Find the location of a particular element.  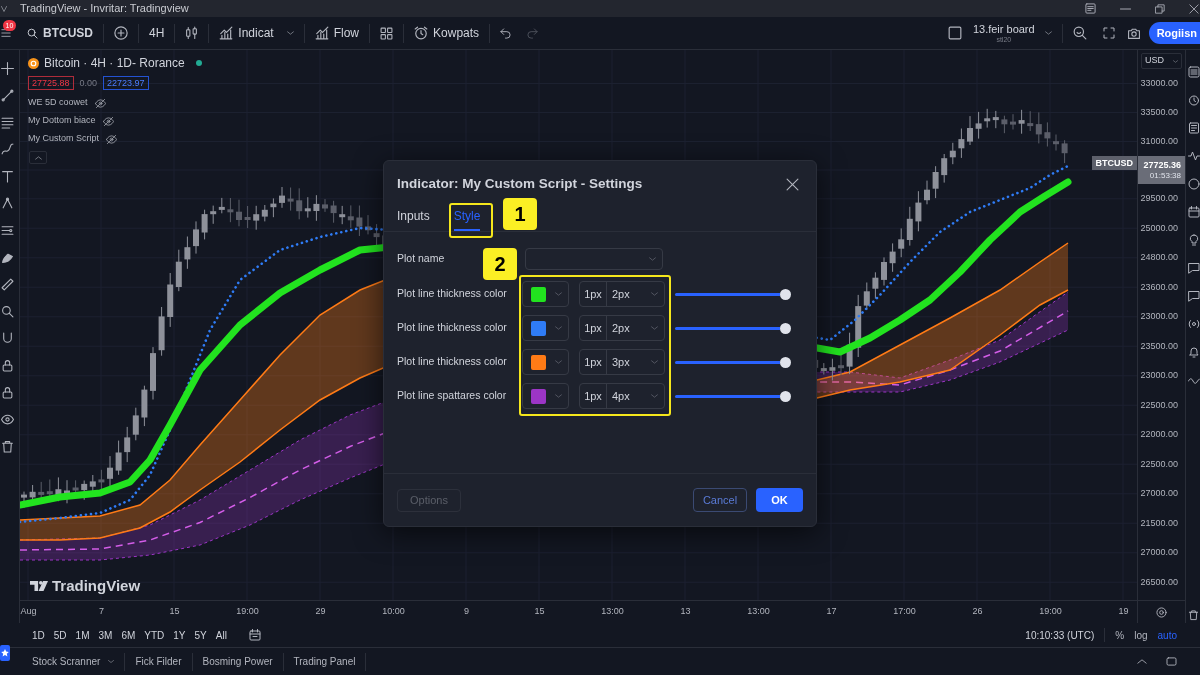

price-label: 26500.00 is located at coordinates (1159, 582).